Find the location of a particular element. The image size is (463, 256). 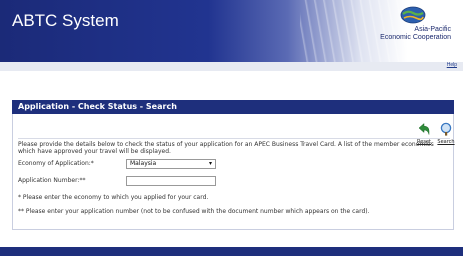

chevron-down-icon: ▾ is located at coordinates (210, 163).